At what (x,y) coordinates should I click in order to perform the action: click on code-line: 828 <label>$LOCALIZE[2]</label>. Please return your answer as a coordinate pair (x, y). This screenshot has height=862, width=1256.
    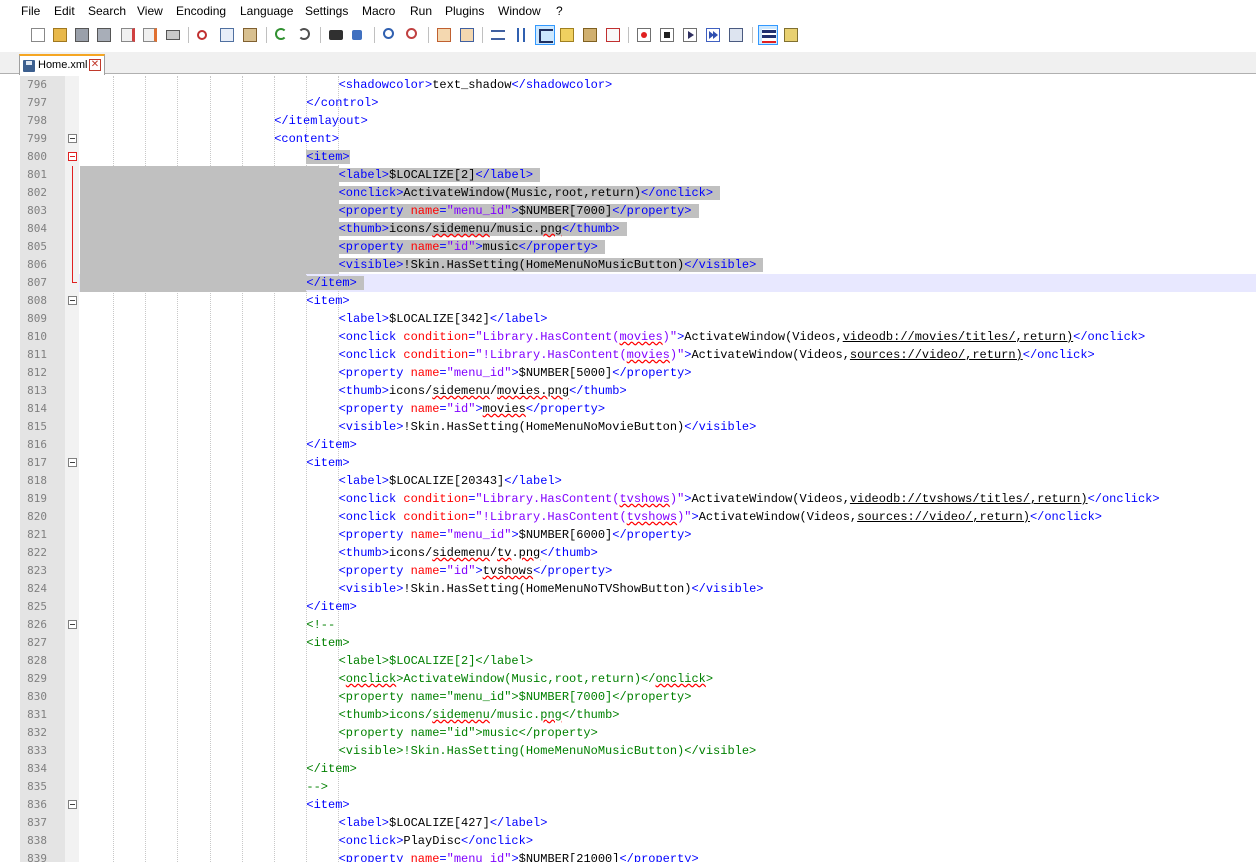
    Looking at the image, I should click on (628, 661).